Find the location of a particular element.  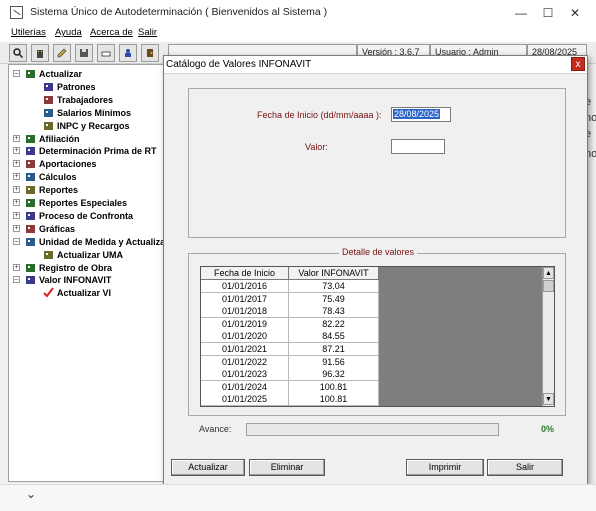

table-cell: 01/01/2025 is located at coordinates (245, 400).